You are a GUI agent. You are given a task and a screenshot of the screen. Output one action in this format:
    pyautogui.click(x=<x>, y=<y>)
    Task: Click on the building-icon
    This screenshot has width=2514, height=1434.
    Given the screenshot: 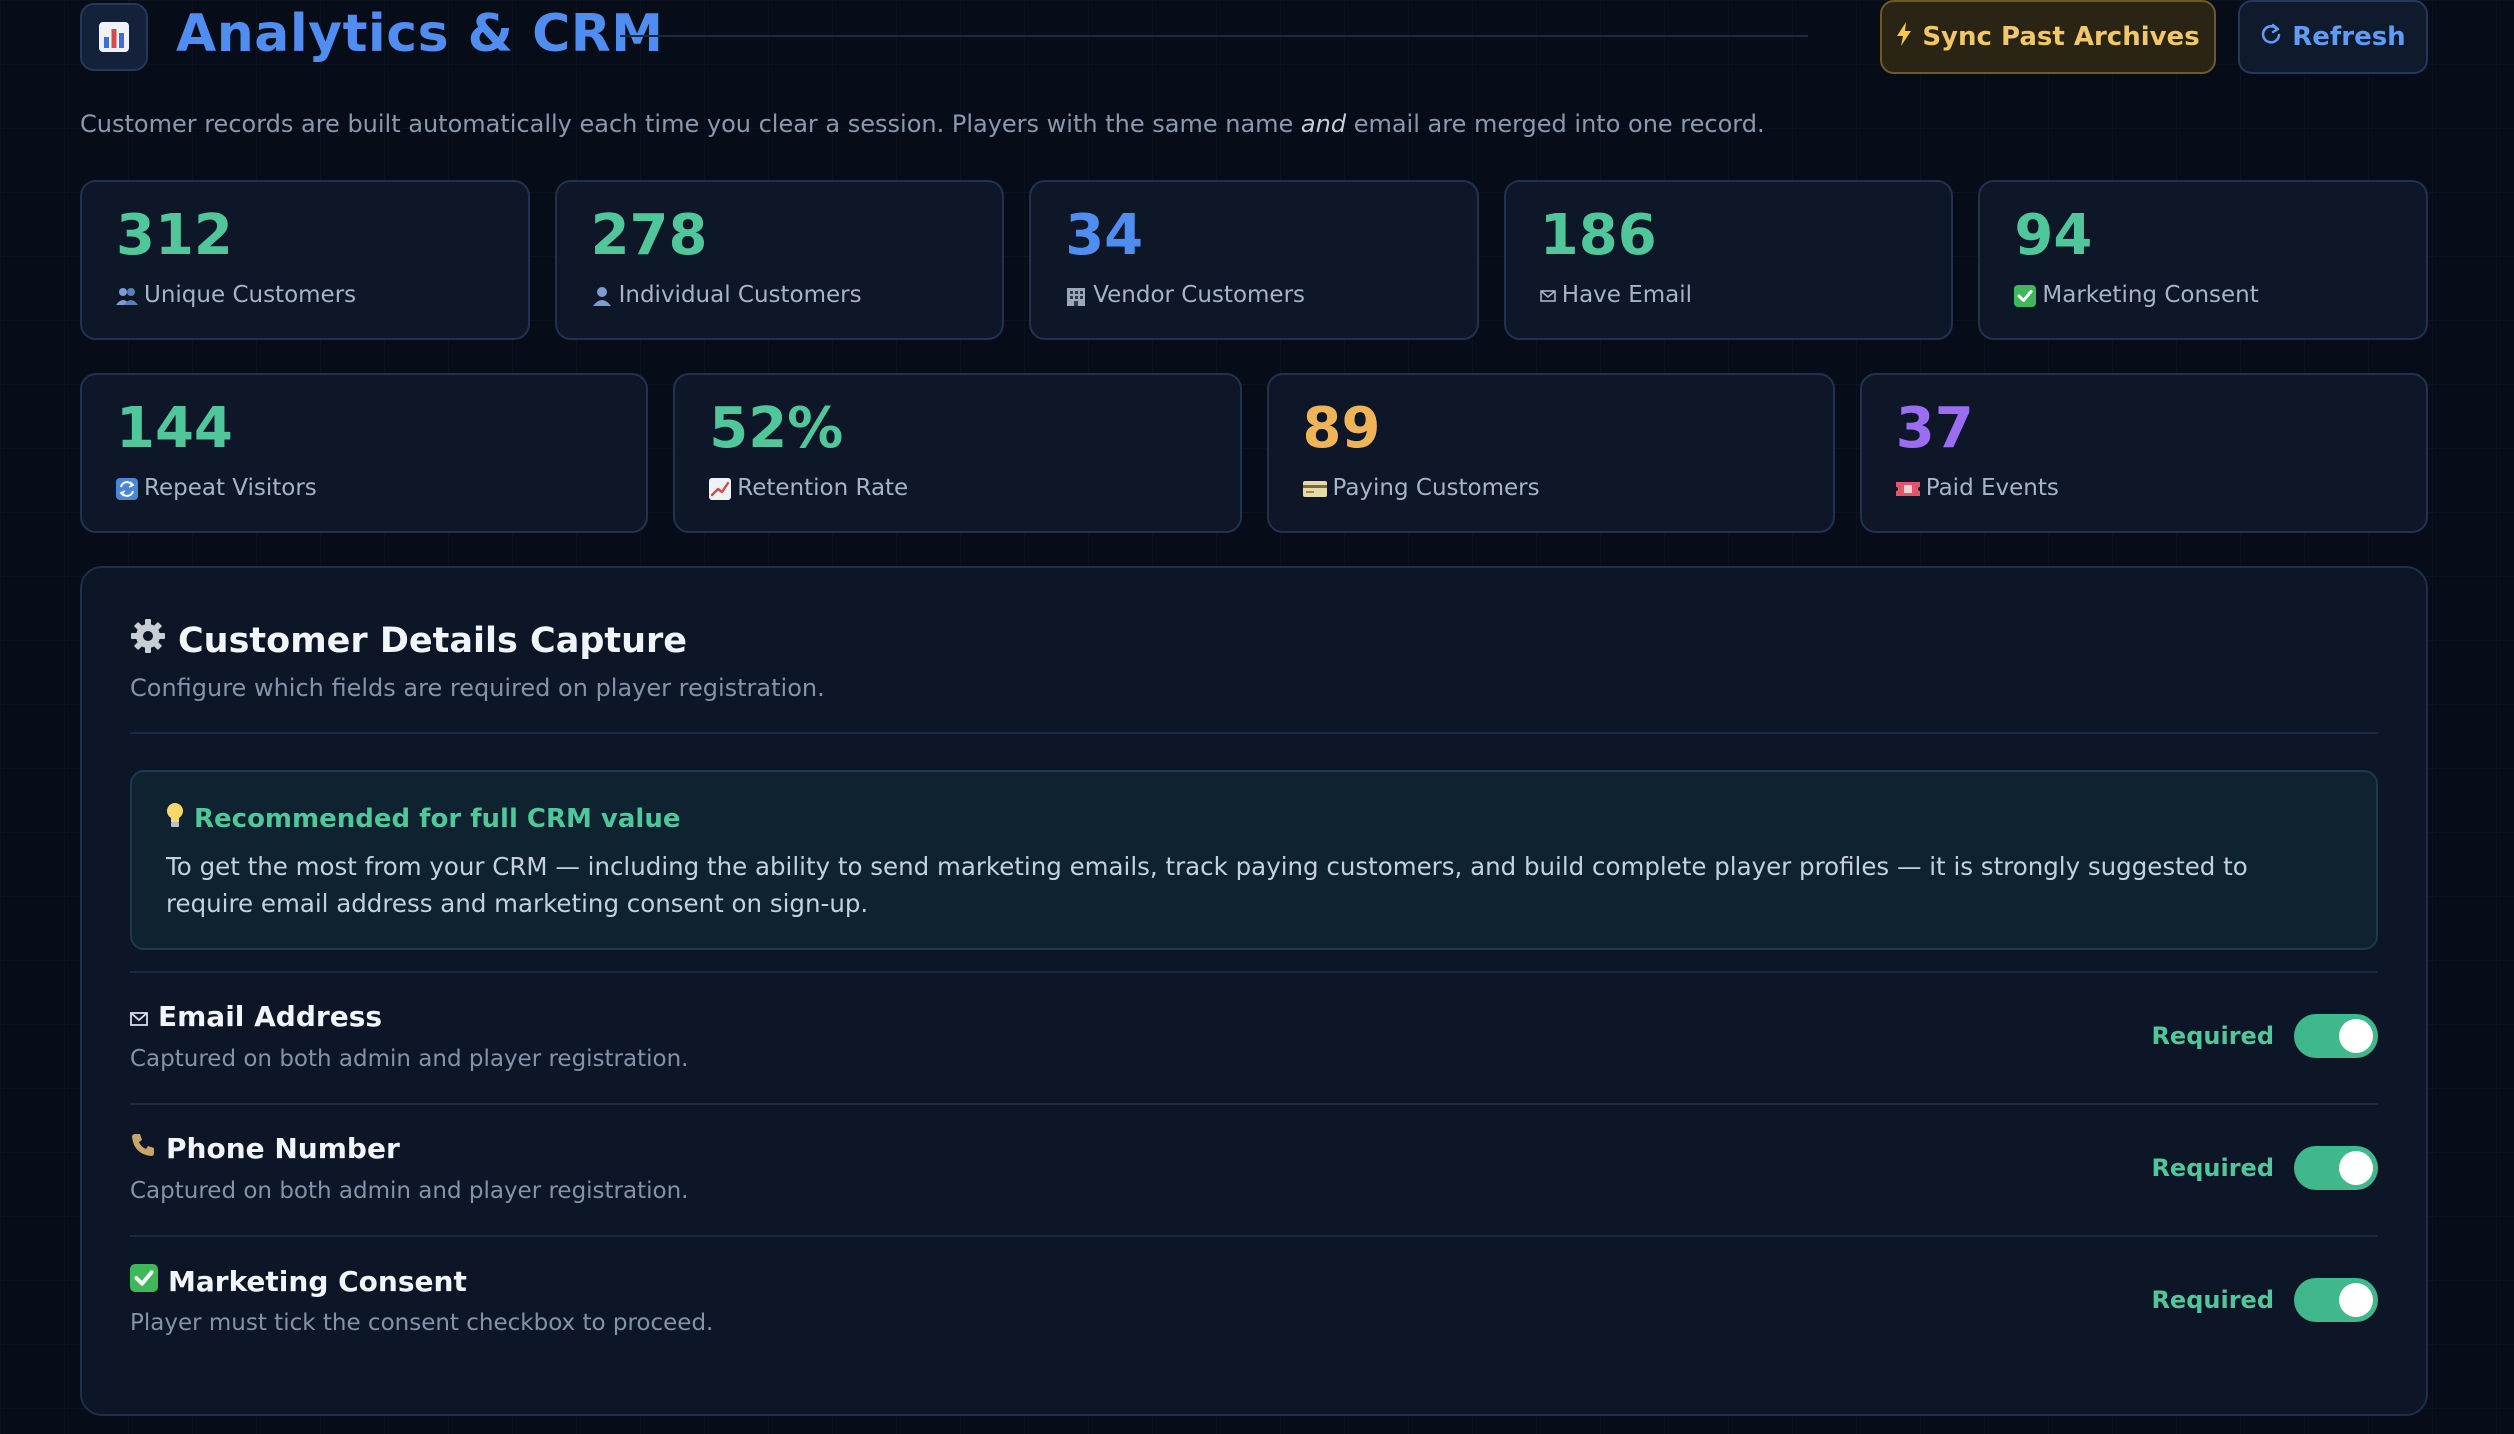 What is the action you would take?
    pyautogui.click(x=1076, y=295)
    